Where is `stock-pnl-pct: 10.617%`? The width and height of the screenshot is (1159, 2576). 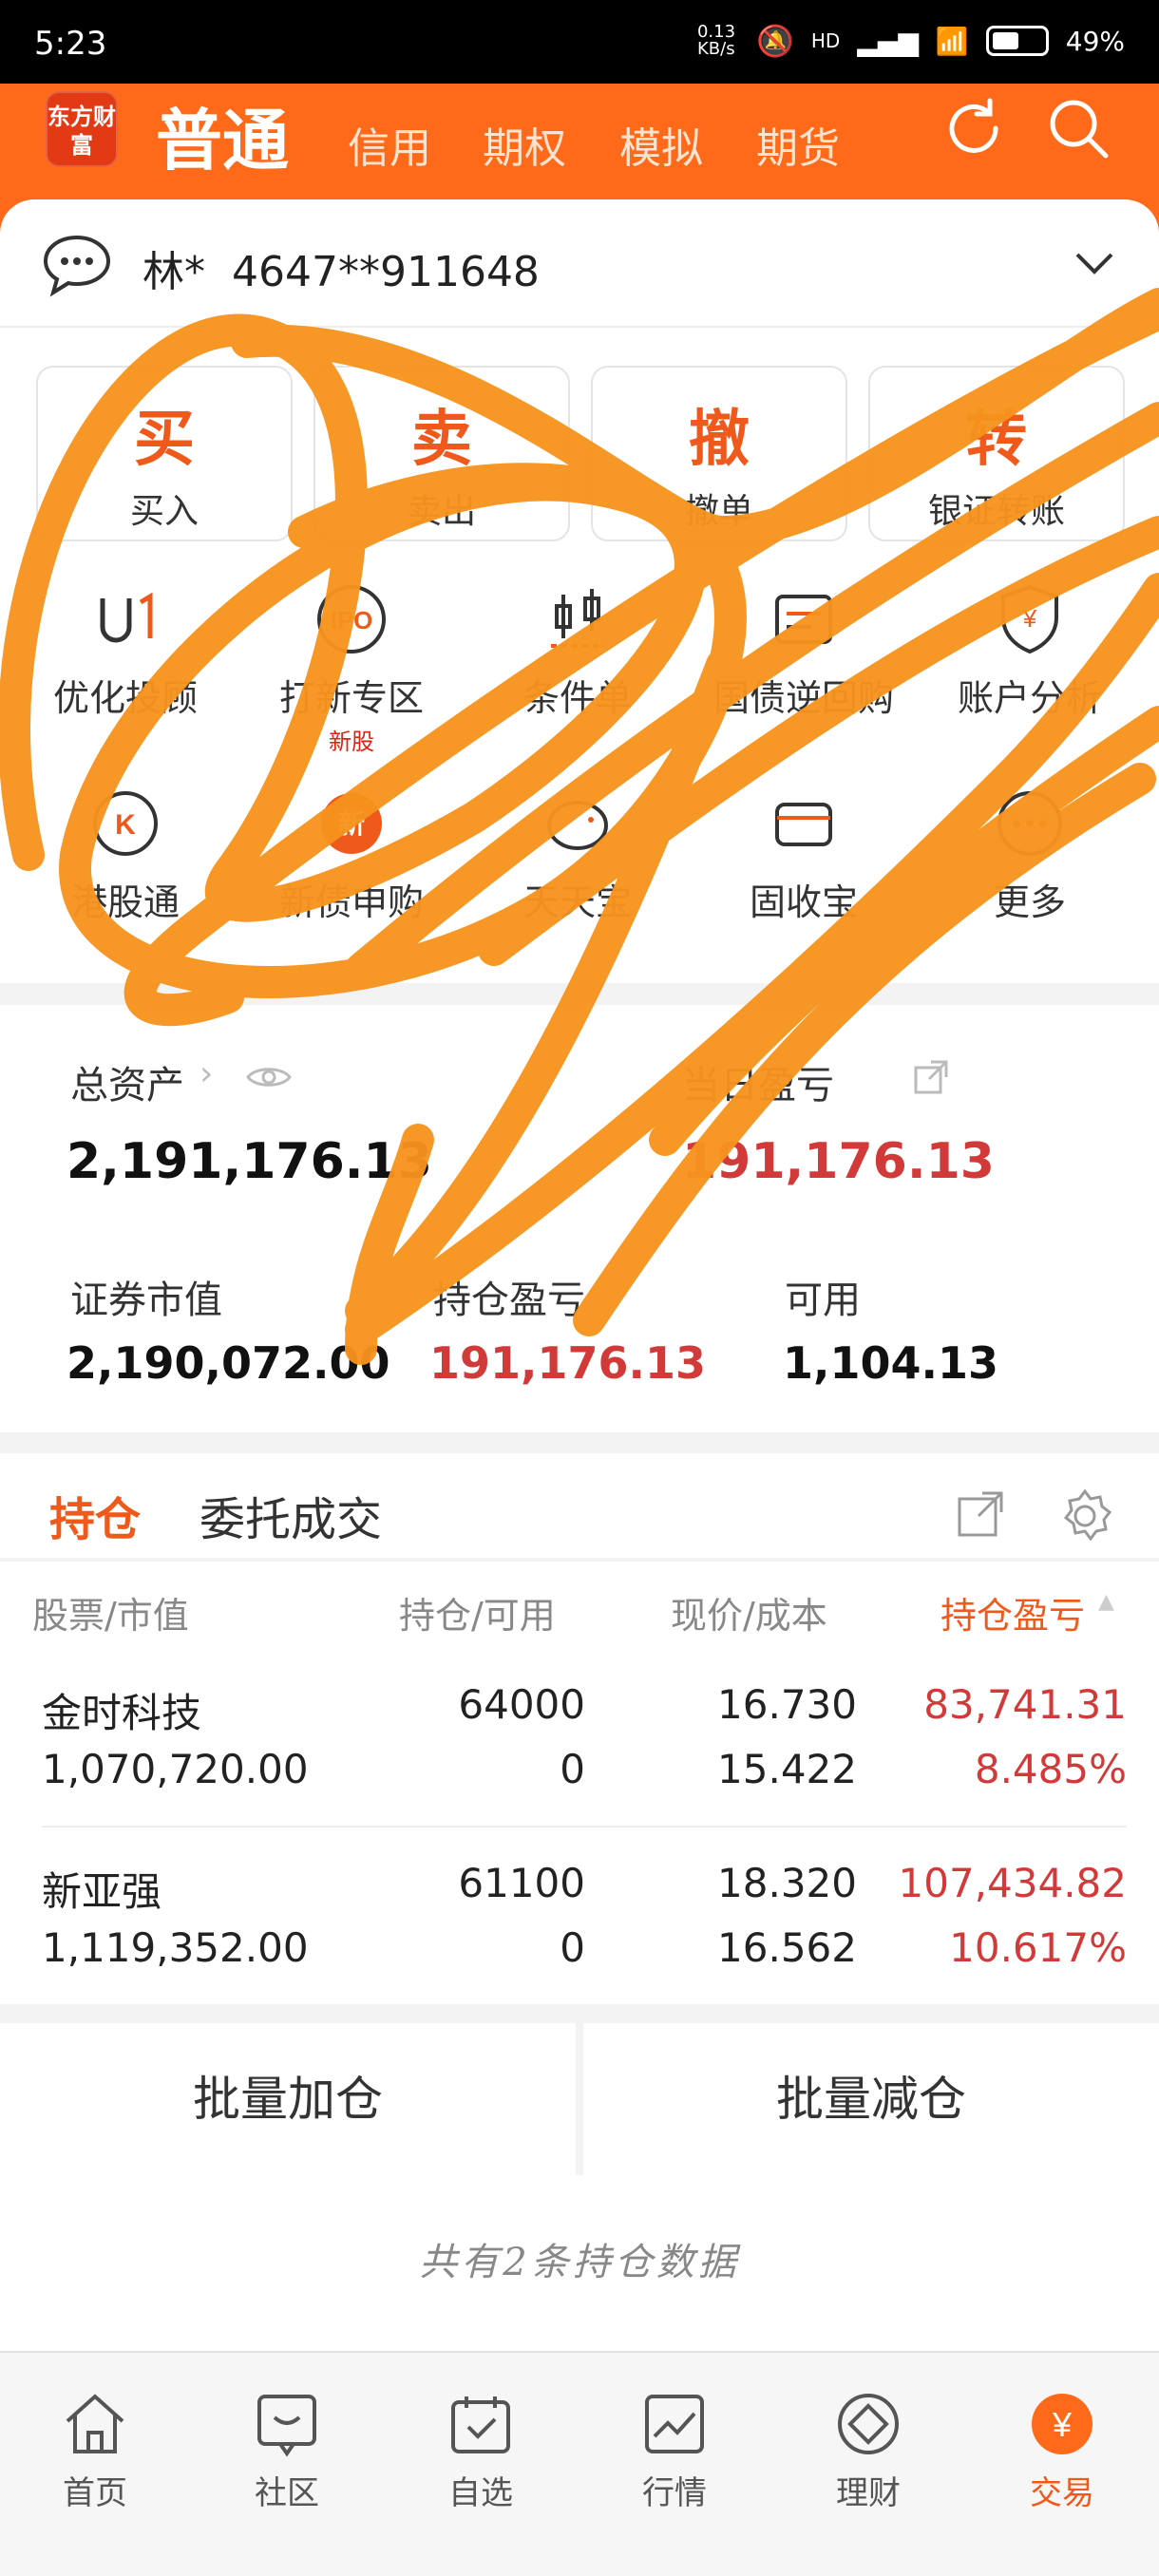 stock-pnl-pct: 10.617% is located at coordinates (1038, 1948).